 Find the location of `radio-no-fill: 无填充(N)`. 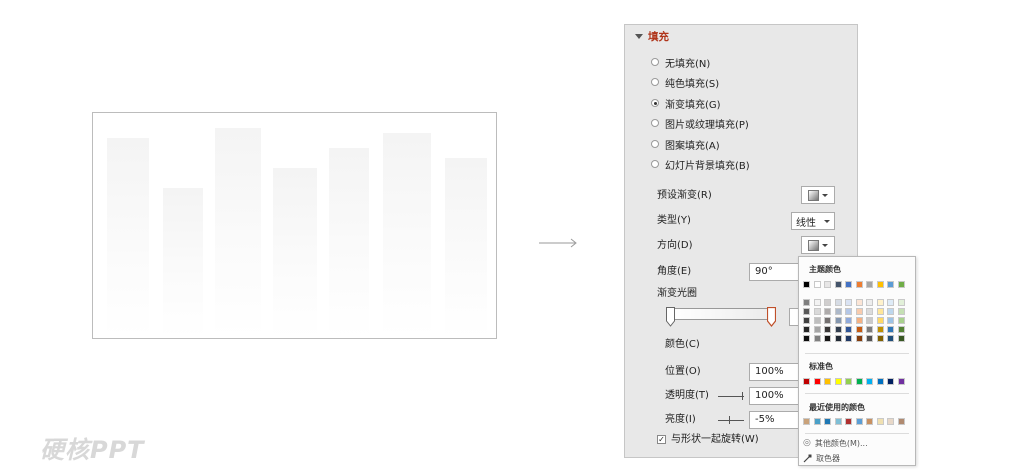

radio-no-fill: 无填充(N) is located at coordinates (680, 62).